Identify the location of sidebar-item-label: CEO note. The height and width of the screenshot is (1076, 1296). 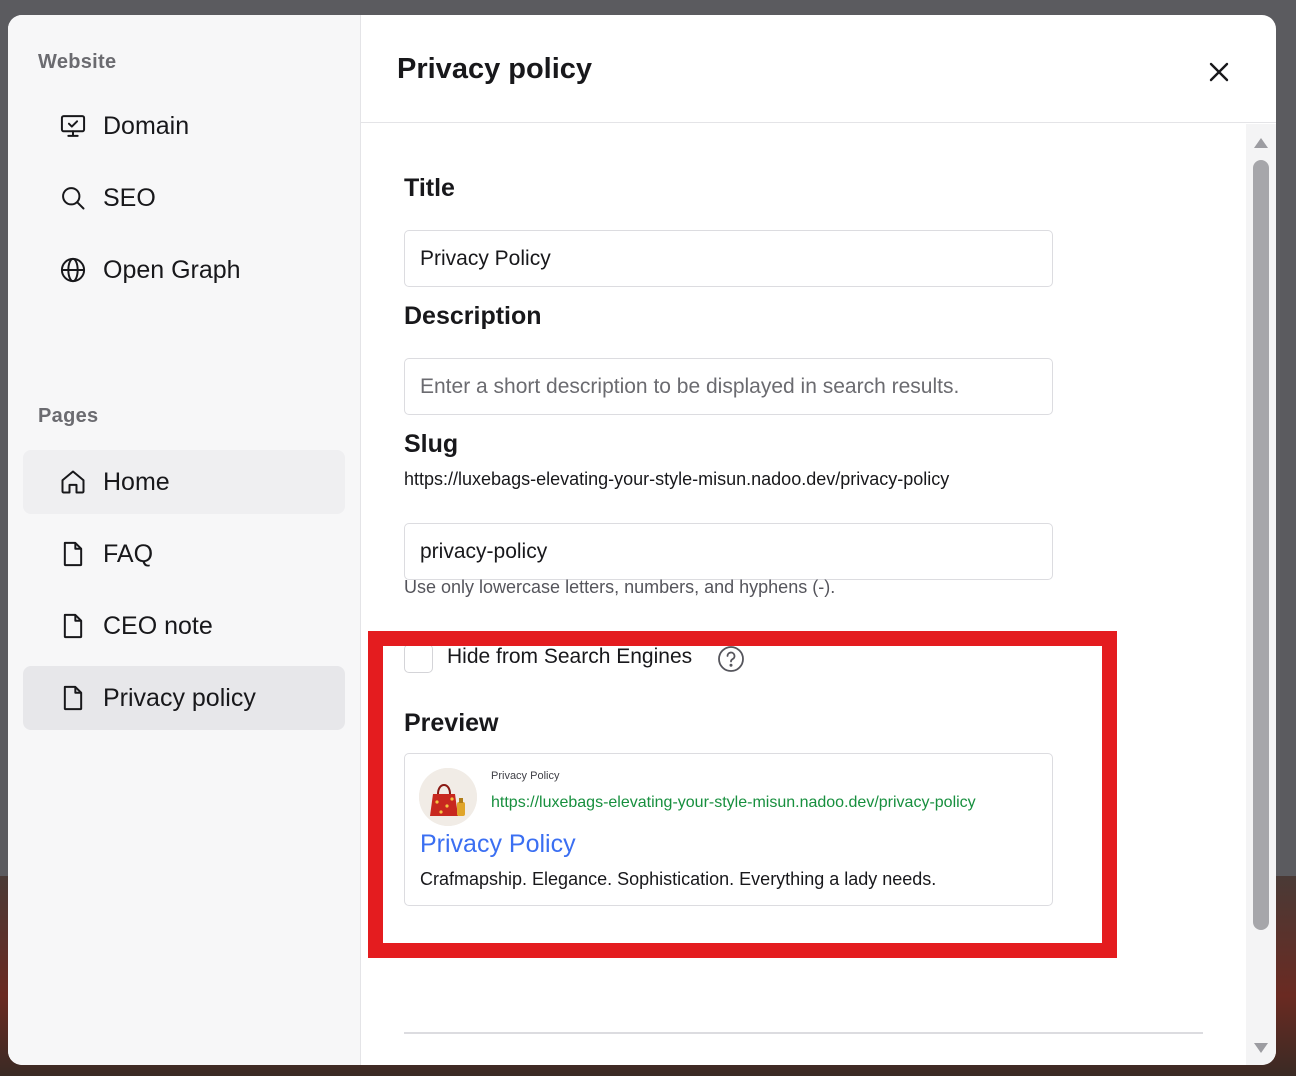
(158, 625).